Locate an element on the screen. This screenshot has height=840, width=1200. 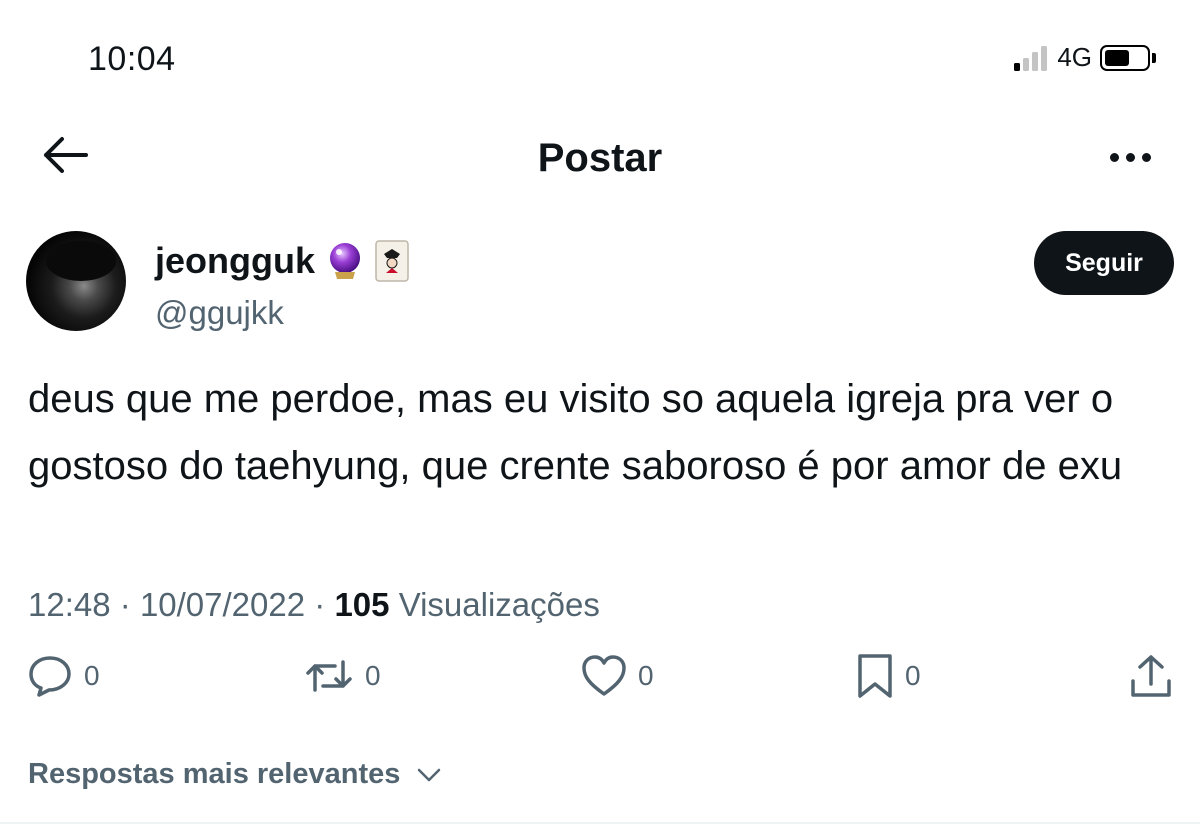
more-icon is located at coordinates (1114, 157).